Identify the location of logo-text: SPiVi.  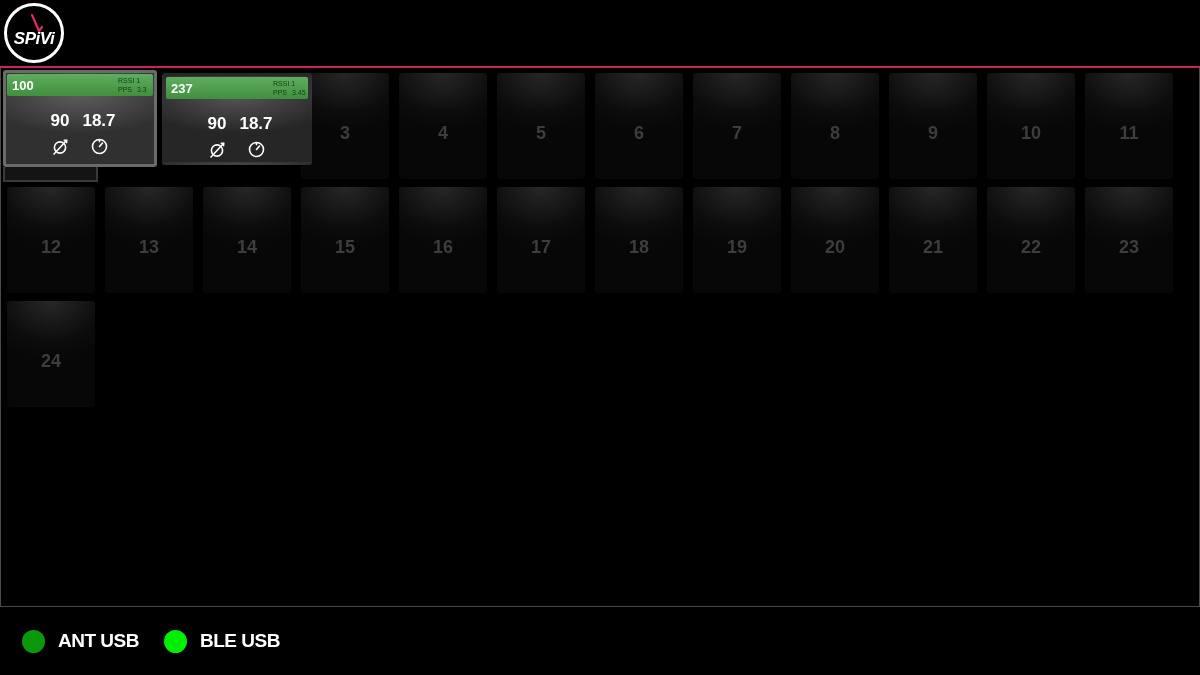
(34, 38).